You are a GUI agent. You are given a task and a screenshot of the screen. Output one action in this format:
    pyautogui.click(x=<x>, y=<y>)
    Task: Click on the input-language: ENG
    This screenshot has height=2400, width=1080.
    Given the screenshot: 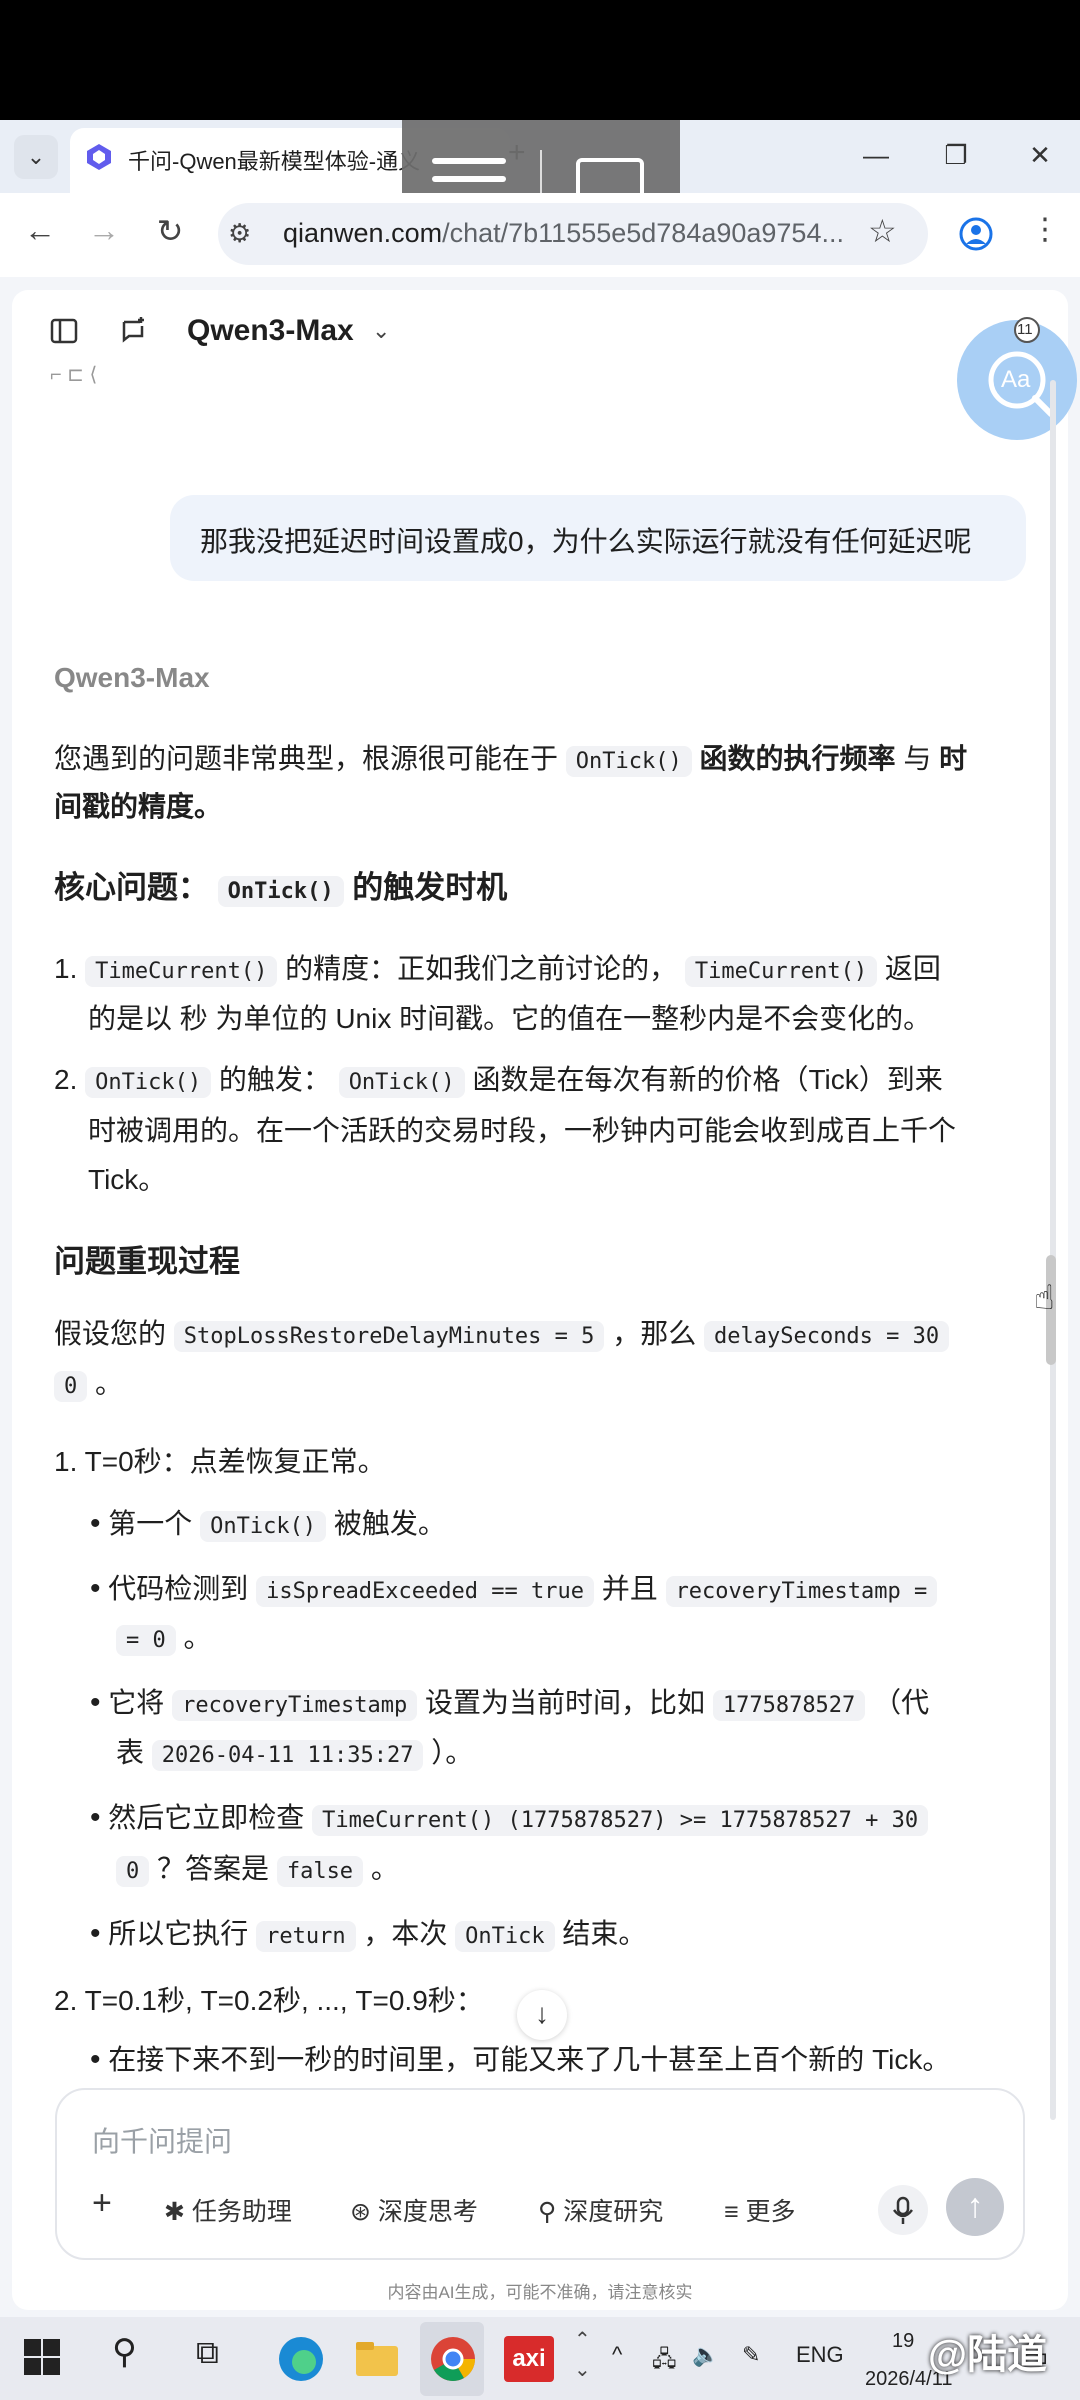 What is the action you would take?
    pyautogui.click(x=820, y=2355)
    